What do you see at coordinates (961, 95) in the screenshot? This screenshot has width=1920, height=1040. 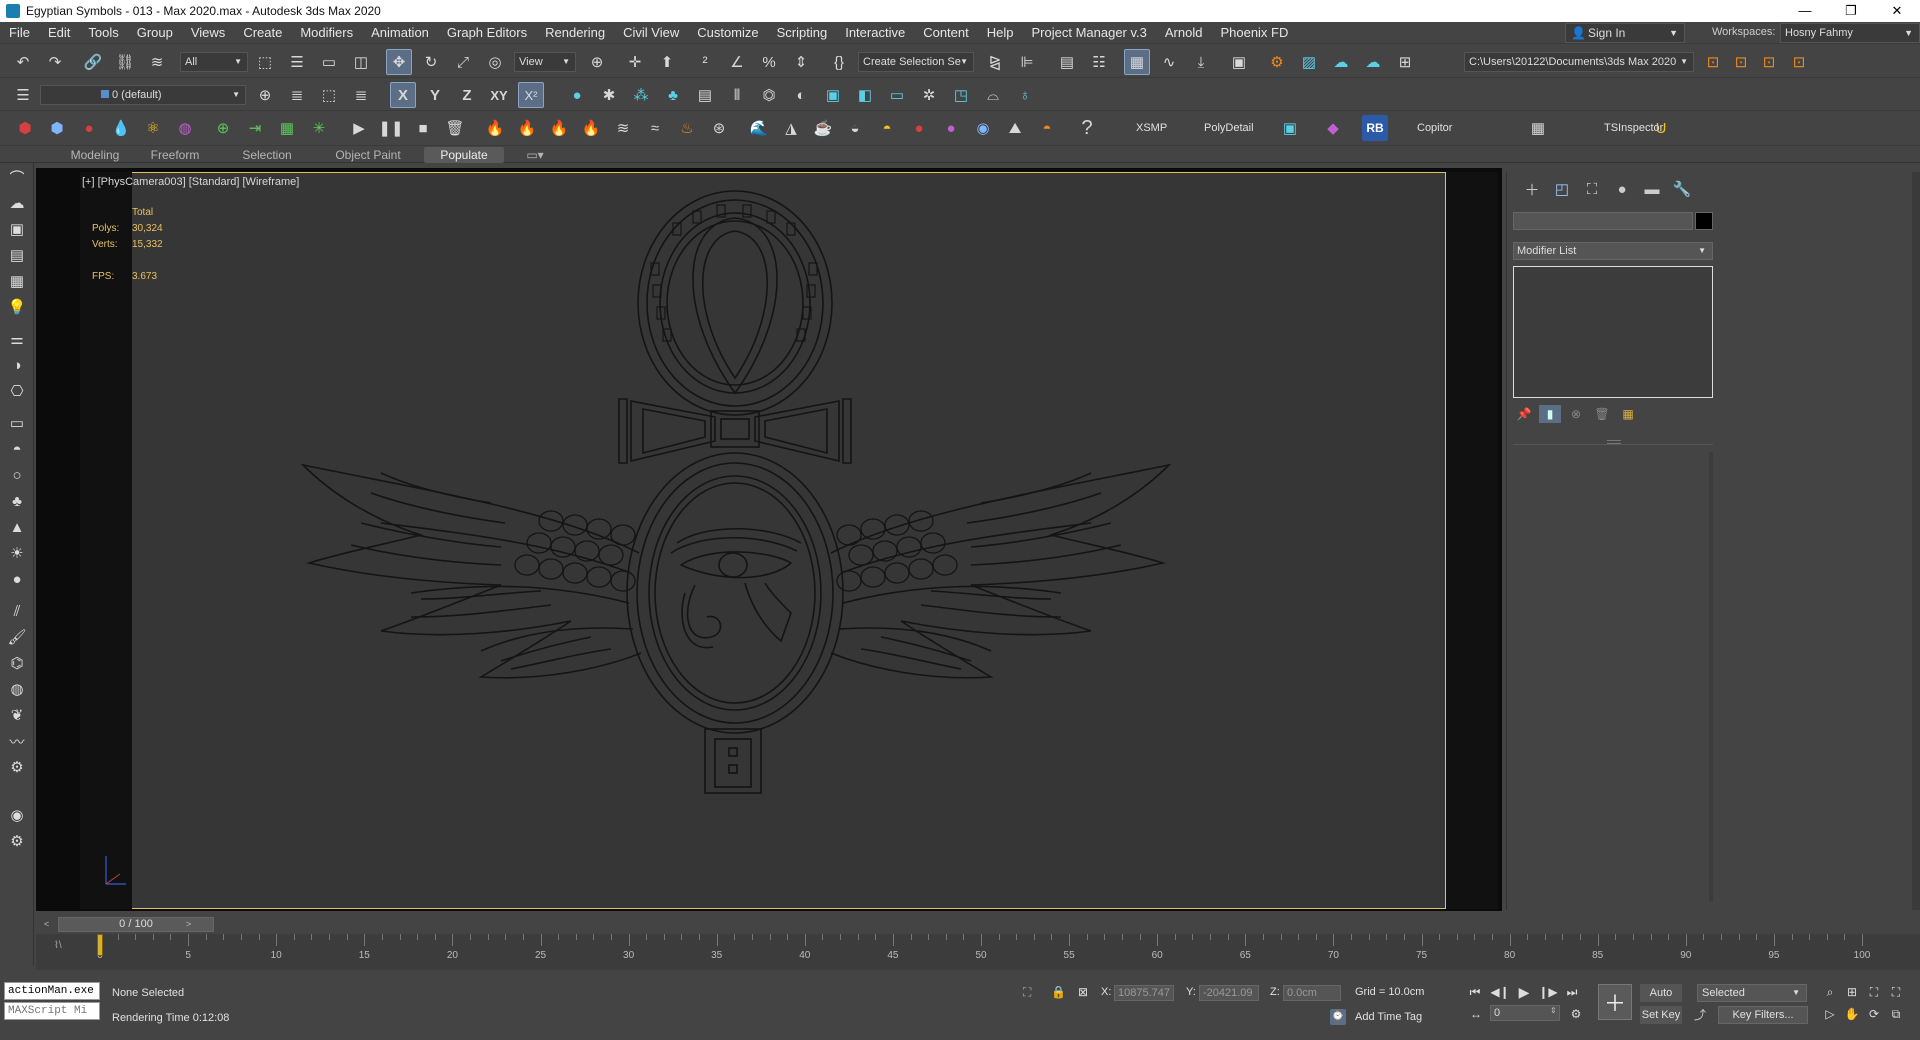 I see `box-tool-icon: ◳` at bounding box center [961, 95].